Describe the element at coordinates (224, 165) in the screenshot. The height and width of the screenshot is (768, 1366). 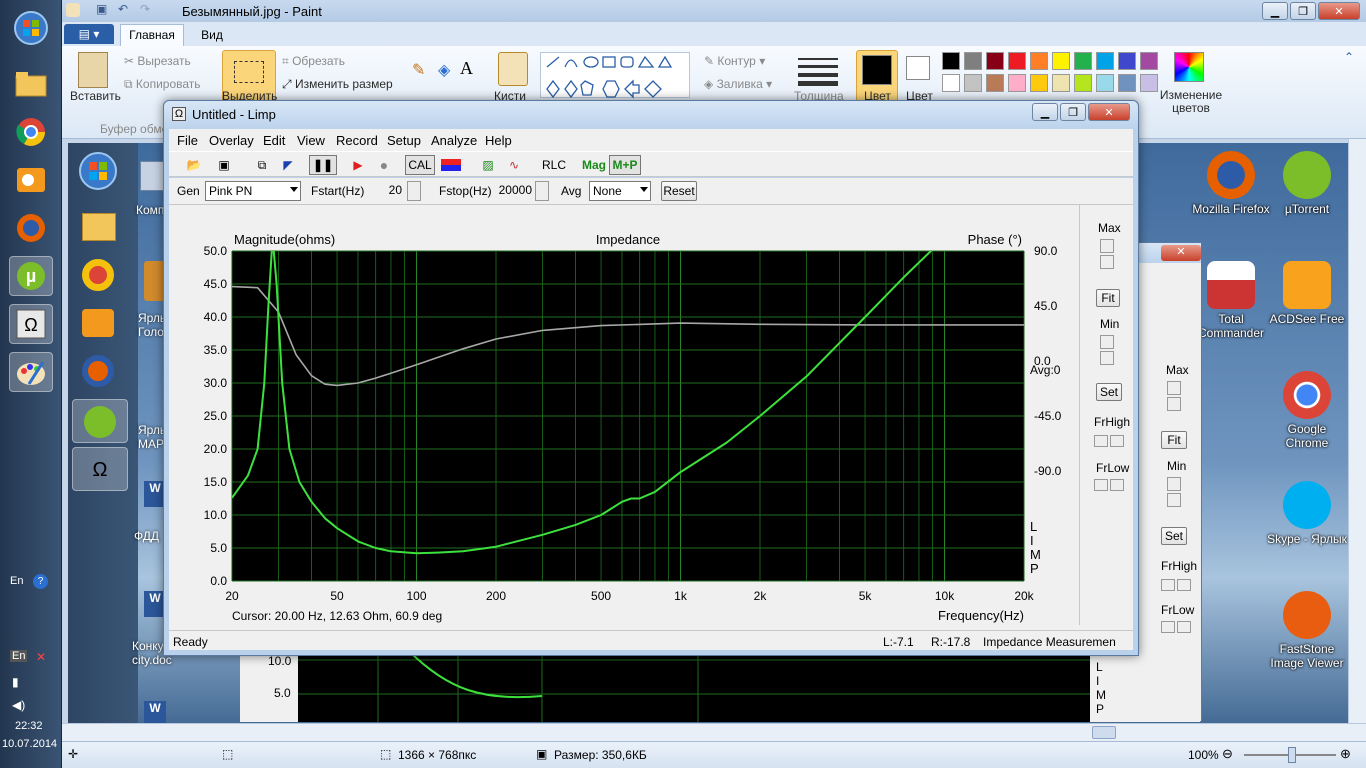
I see `save-icon: ▣` at that location.